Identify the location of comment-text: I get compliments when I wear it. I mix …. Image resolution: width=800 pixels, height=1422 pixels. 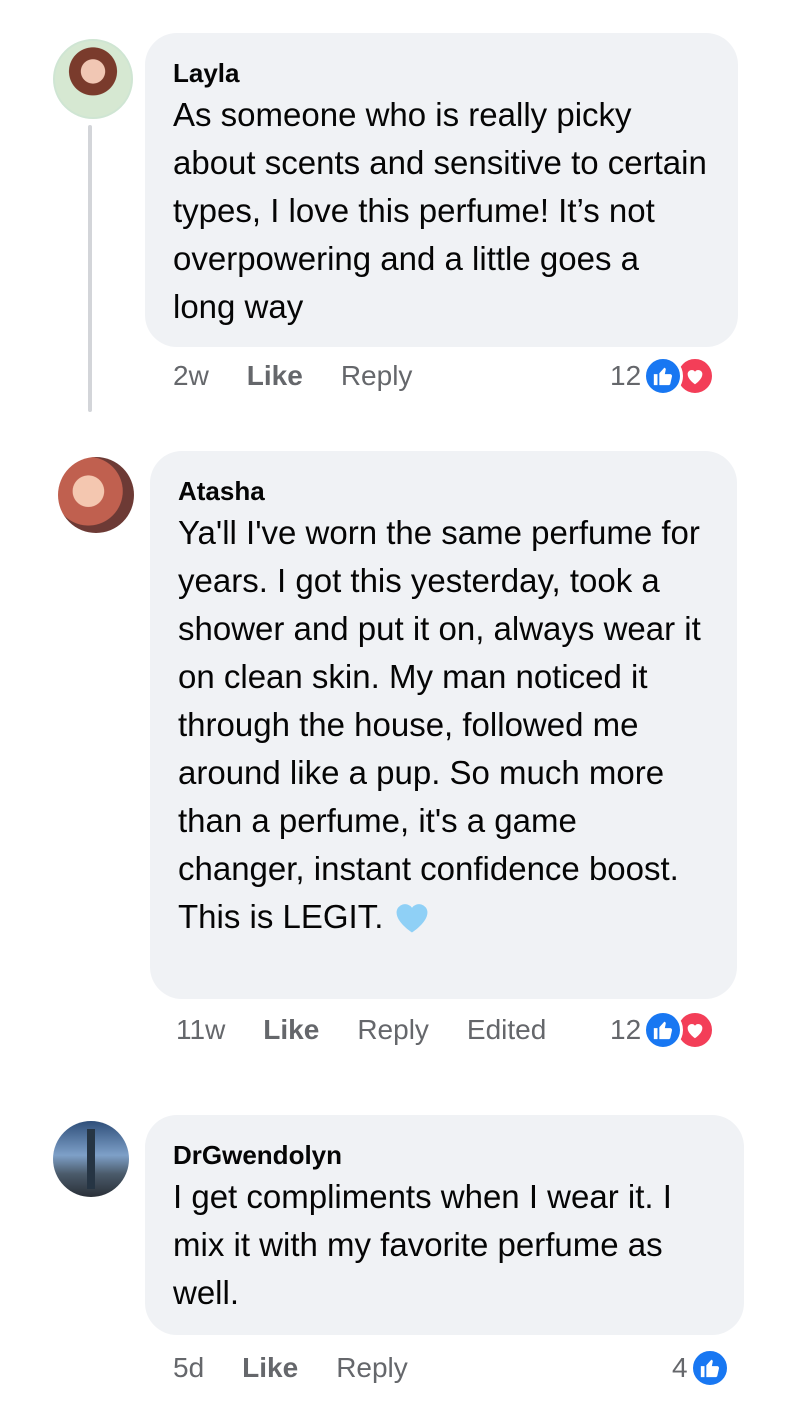
(422, 1244).